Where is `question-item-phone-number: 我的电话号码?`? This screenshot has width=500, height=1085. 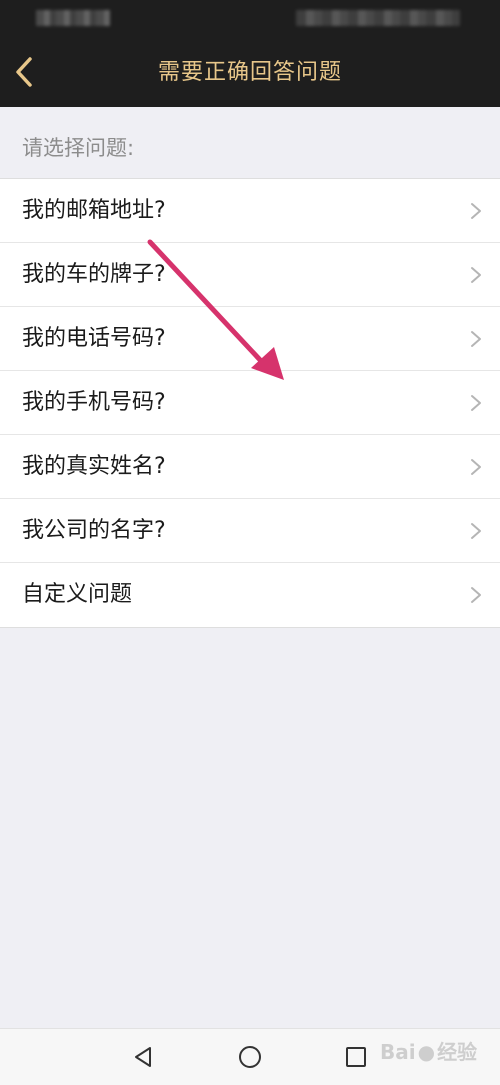 question-item-phone-number: 我的电话号码? is located at coordinates (250, 339).